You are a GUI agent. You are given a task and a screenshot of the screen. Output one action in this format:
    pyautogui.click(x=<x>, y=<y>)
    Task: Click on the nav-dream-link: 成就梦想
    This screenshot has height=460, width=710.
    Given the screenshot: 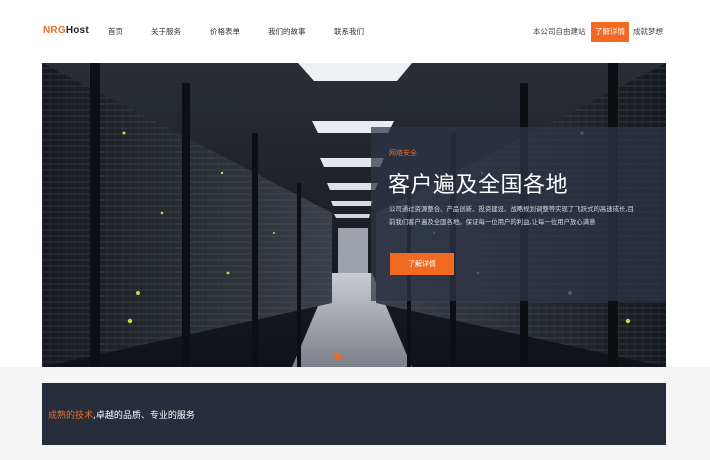 What is the action you would take?
    pyautogui.click(x=648, y=31)
    